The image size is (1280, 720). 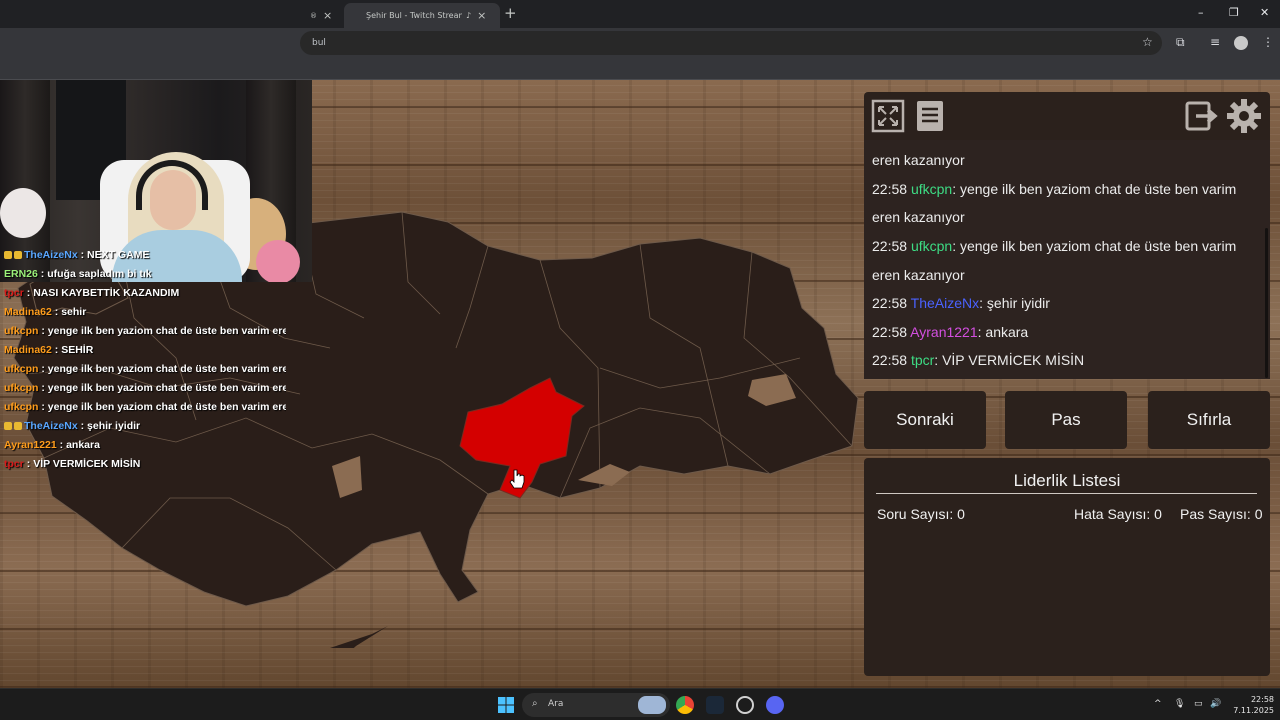 I want to click on overlay-chat-line: TheAizeNx : NEXT GAME, so click(x=145, y=255).